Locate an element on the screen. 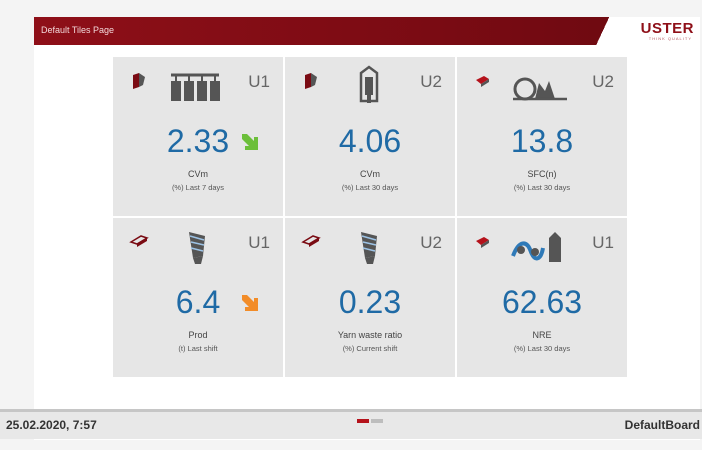  kpi-period: (t) Last shift is located at coordinates (198, 348).